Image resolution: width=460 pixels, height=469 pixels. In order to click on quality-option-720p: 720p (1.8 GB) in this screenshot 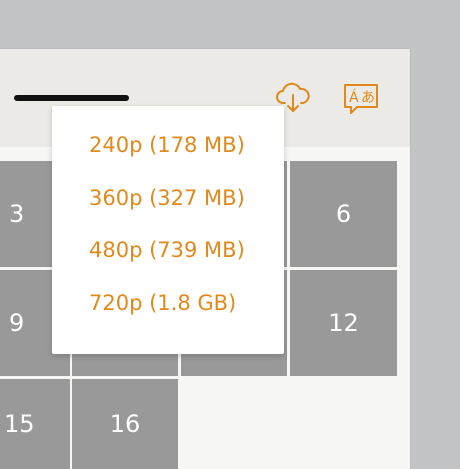, I will do `click(162, 303)`.